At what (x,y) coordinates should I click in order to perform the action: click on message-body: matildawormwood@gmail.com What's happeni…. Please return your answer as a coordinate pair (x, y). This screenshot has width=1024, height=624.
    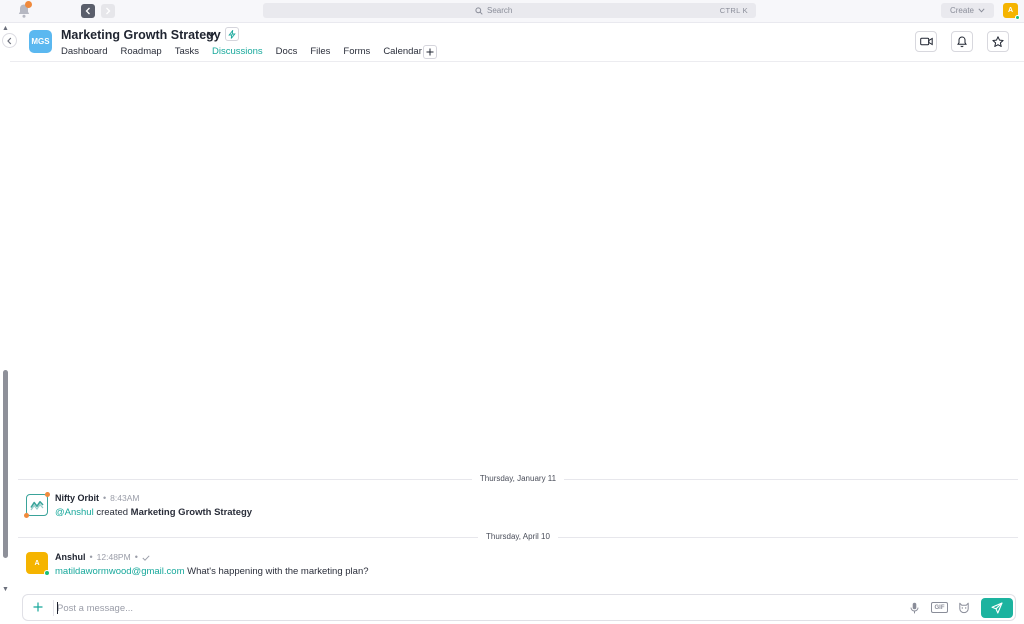
    Looking at the image, I should click on (212, 572).